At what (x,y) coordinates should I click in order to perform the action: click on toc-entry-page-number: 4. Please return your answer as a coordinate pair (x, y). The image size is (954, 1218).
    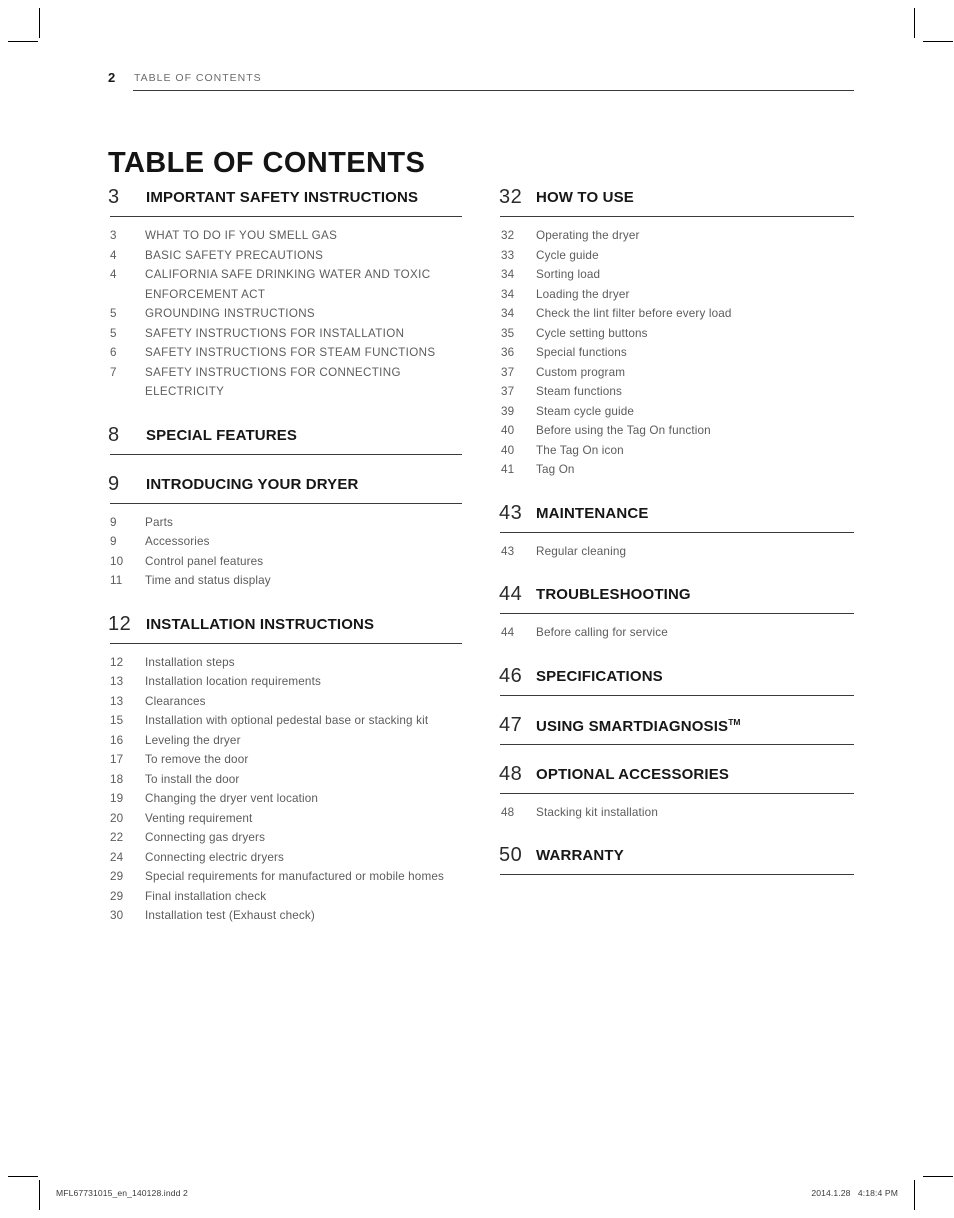
    Looking at the image, I should click on (113, 274).